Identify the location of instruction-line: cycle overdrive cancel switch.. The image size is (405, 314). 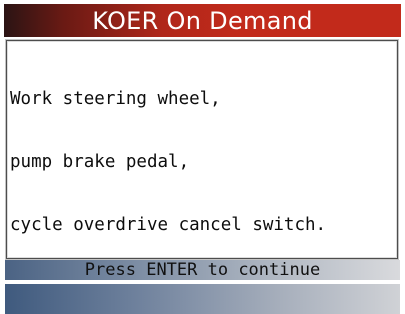
(168, 225).